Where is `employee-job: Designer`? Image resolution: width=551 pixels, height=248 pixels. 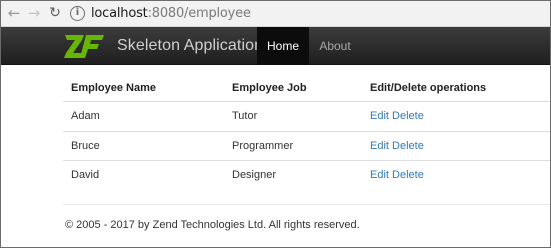 employee-job: Designer is located at coordinates (254, 175).